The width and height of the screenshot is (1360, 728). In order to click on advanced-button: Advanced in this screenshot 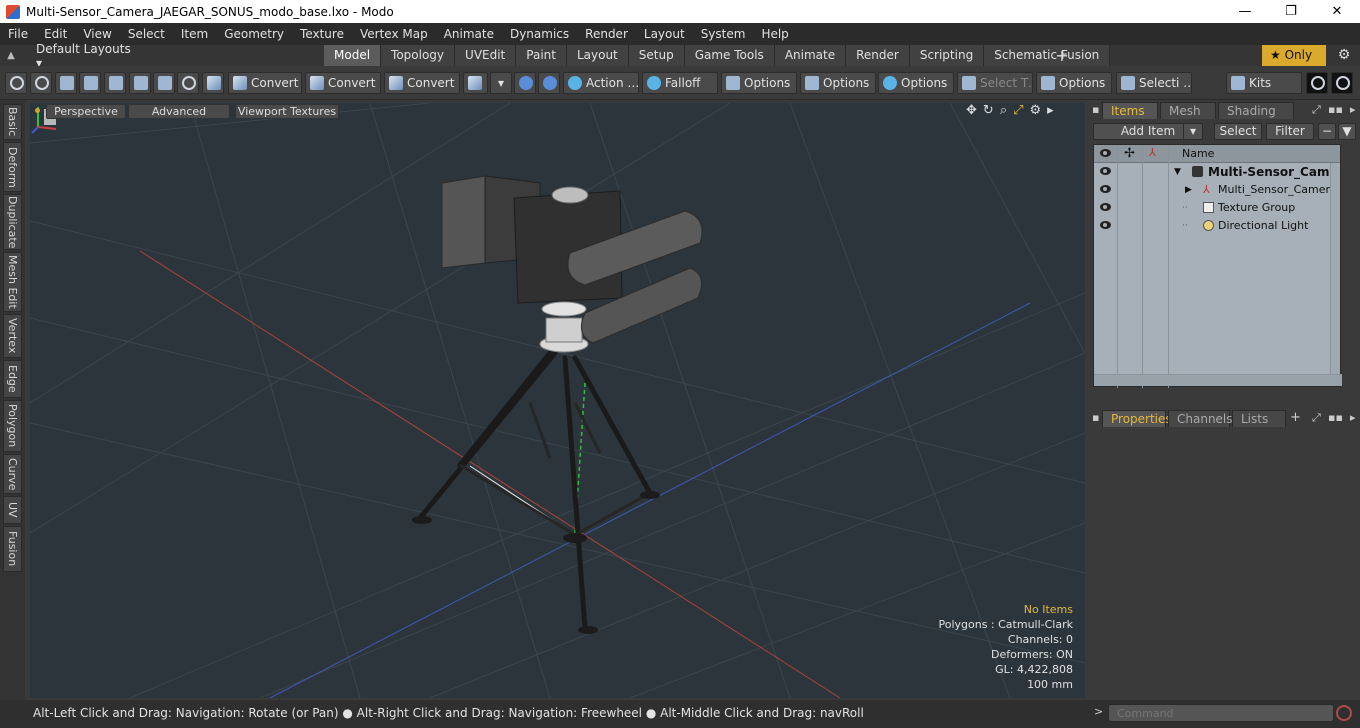, I will do `click(179, 111)`.